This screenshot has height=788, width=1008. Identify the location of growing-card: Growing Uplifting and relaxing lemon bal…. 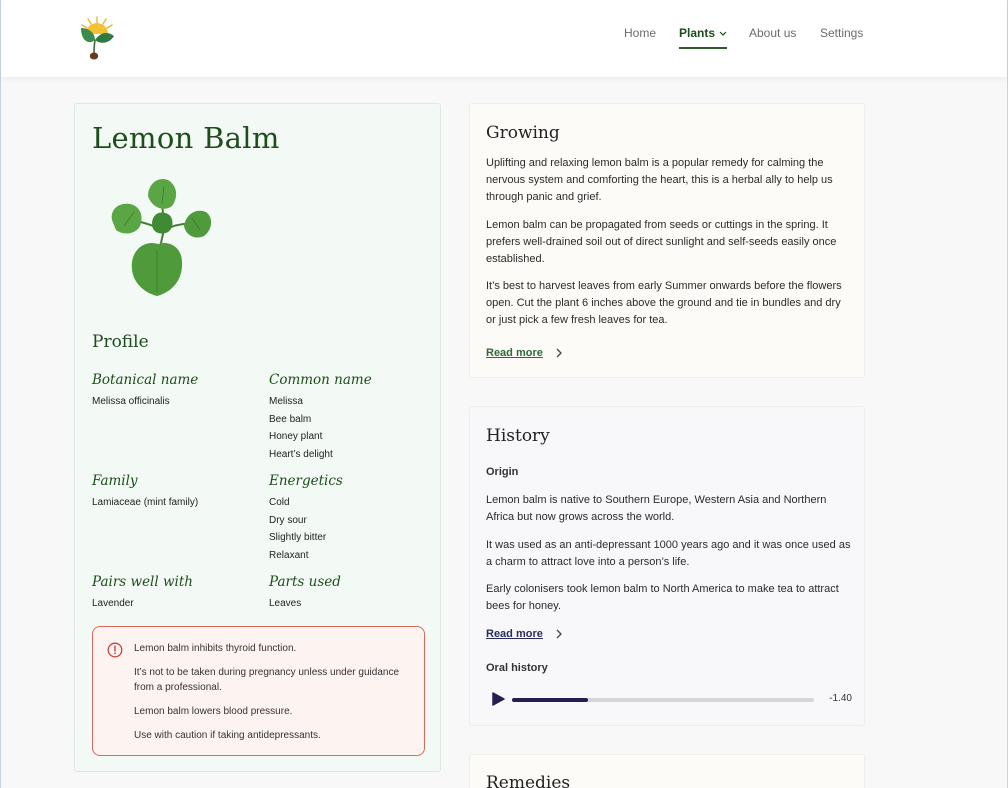
(667, 240).